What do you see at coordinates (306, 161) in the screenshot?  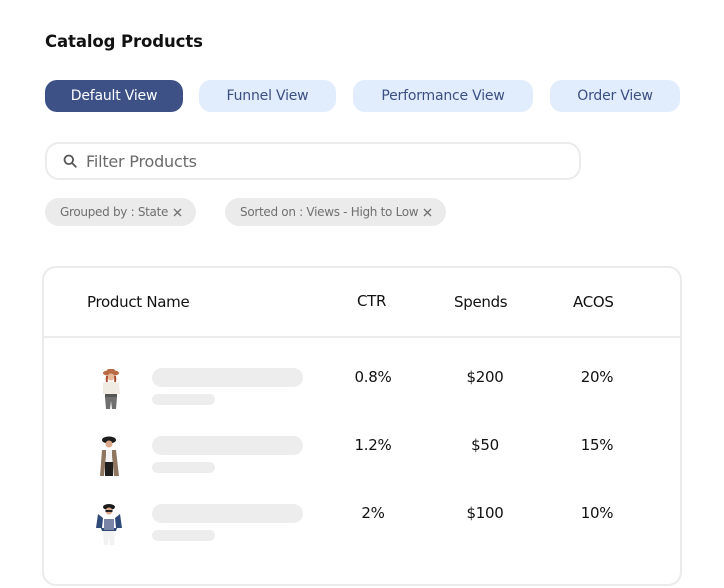 I see `filter-products-input` at bounding box center [306, 161].